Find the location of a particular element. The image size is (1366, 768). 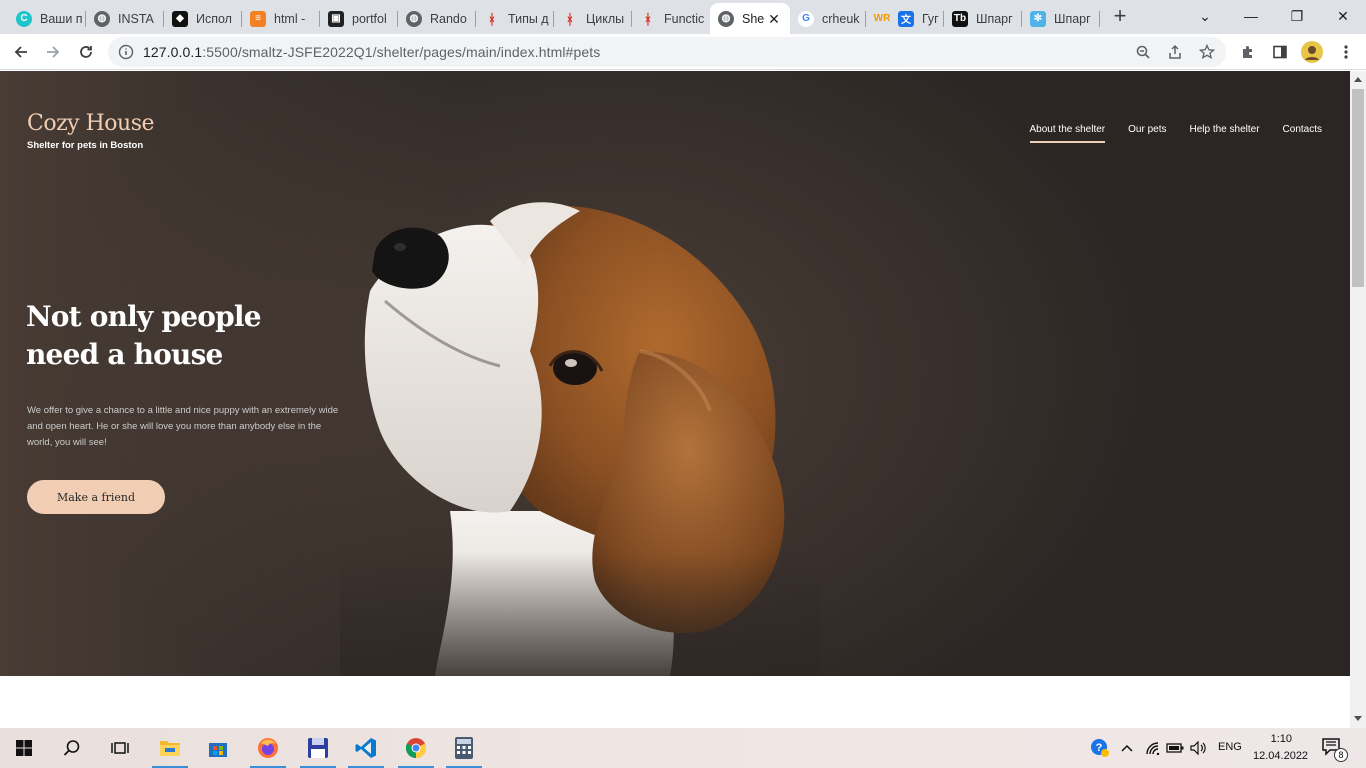

minimize-button: — is located at coordinates (1251, 16).